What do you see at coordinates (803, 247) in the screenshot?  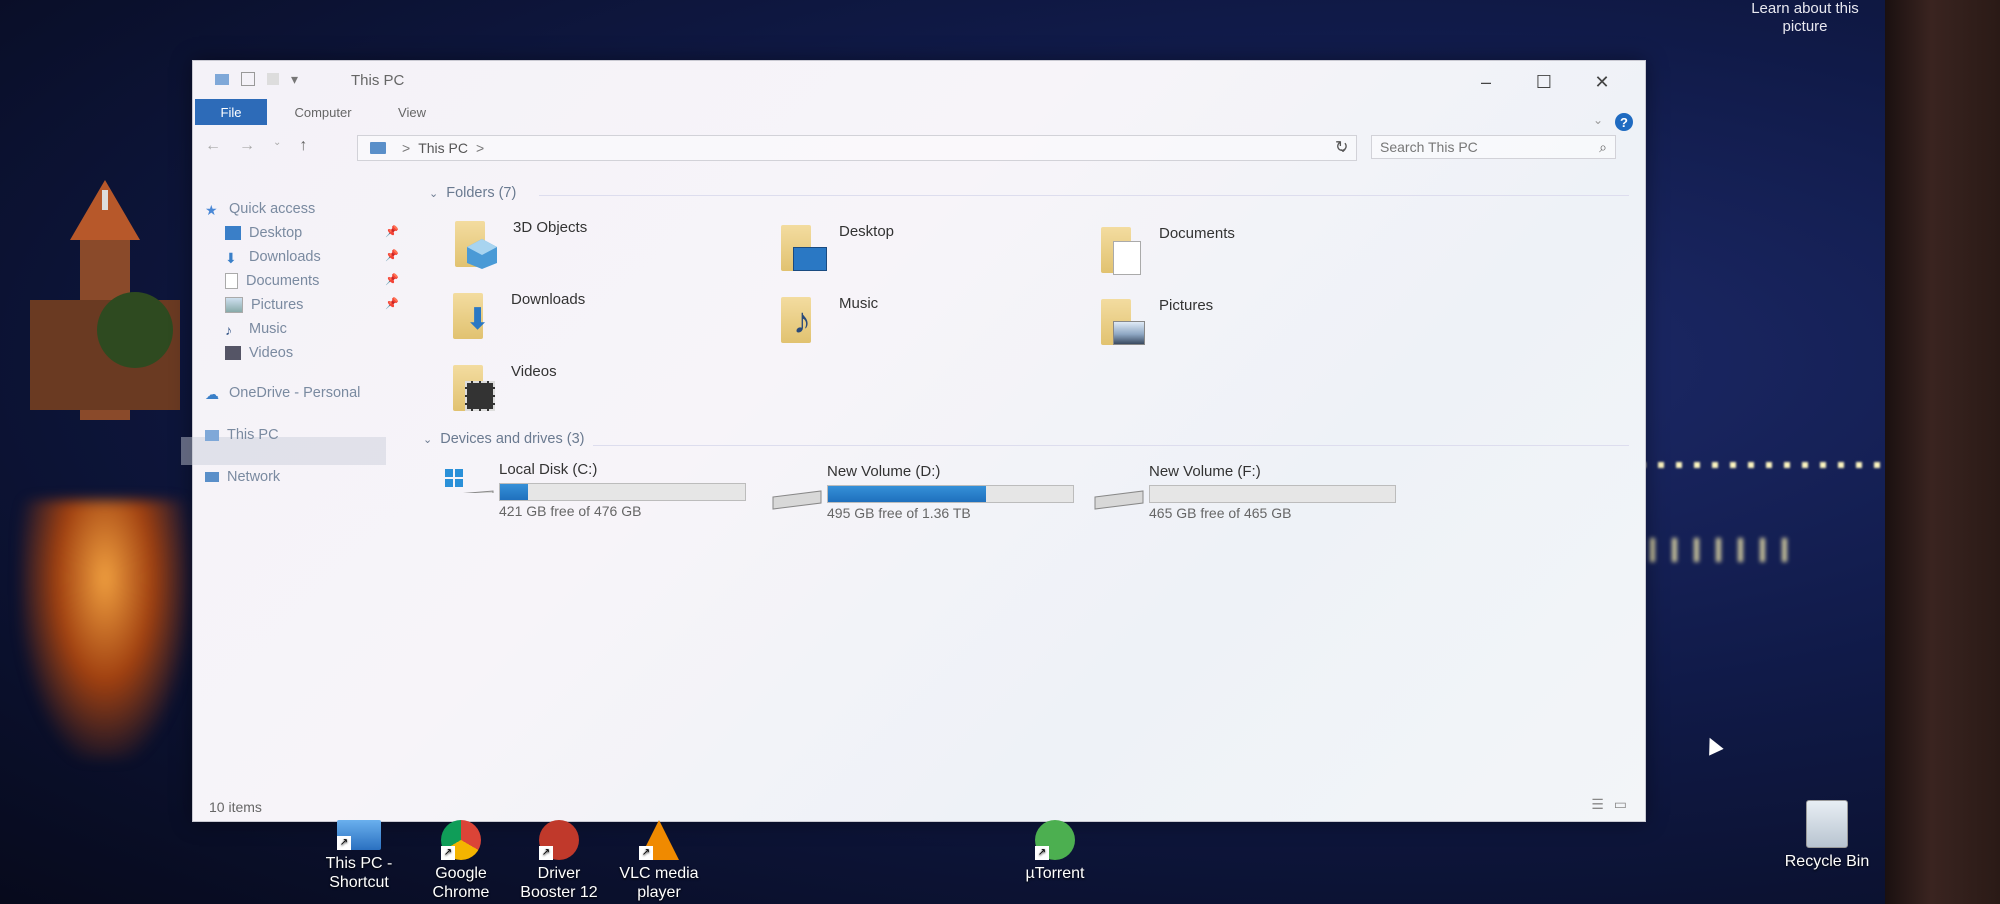 I see `desktop-folder-icon` at bounding box center [803, 247].